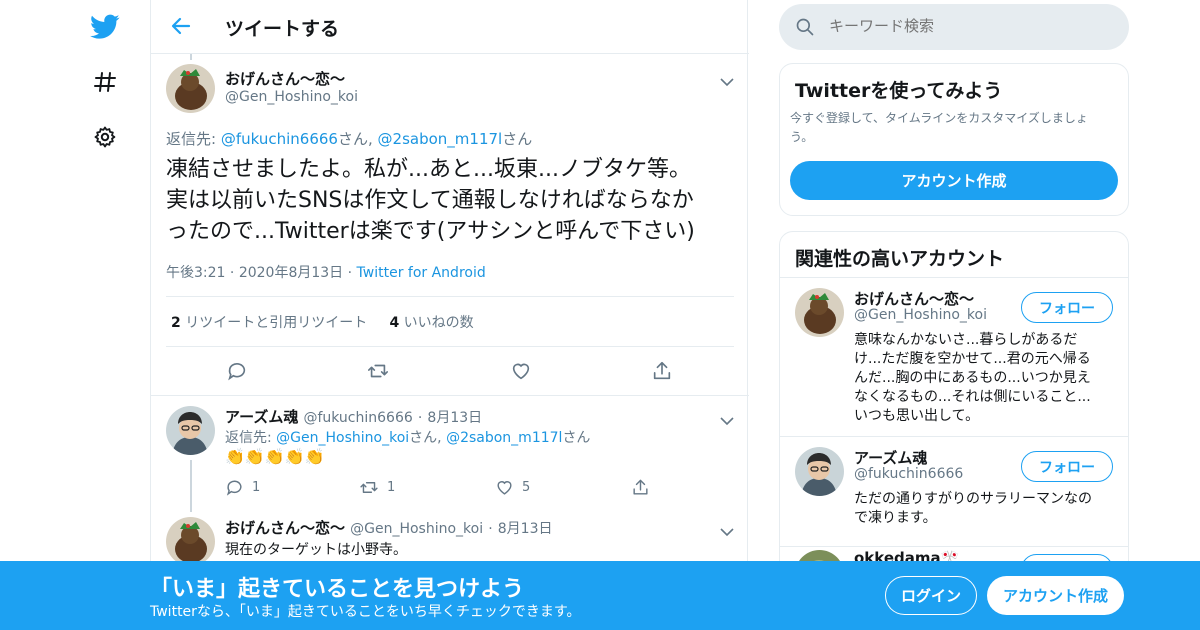 This screenshot has width=1200, height=630. I want to click on signup-card-title: Twitterを使ってみよう, so click(899, 91).